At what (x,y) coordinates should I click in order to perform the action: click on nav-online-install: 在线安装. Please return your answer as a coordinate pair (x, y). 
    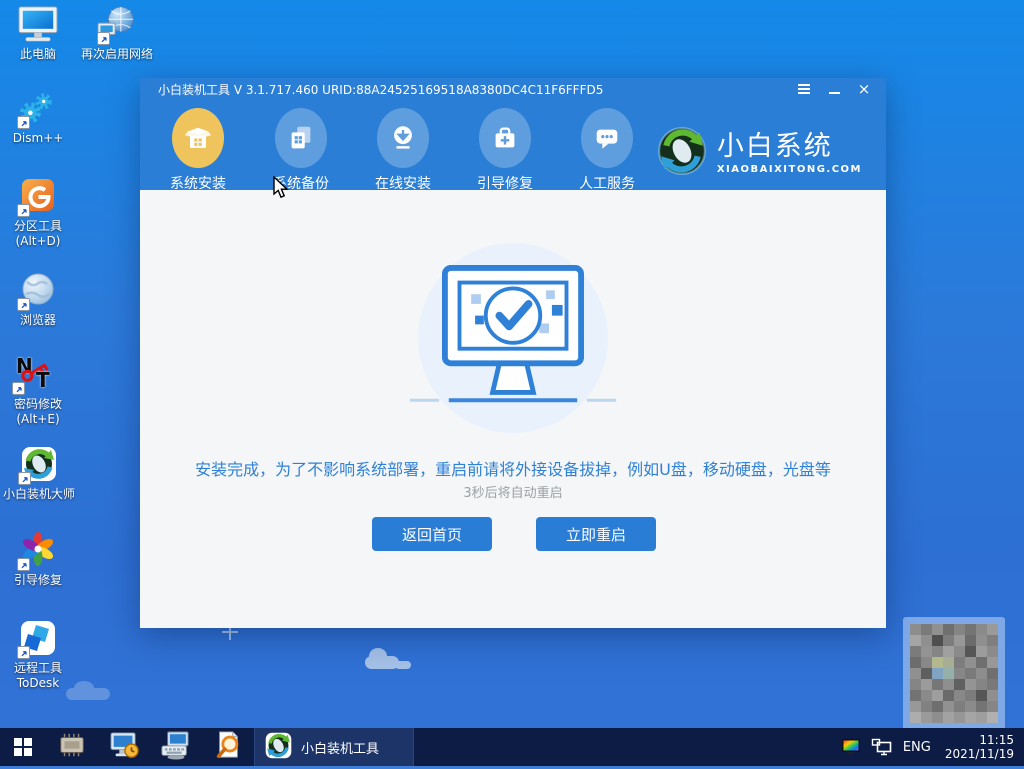
    Looking at the image, I should click on (403, 150).